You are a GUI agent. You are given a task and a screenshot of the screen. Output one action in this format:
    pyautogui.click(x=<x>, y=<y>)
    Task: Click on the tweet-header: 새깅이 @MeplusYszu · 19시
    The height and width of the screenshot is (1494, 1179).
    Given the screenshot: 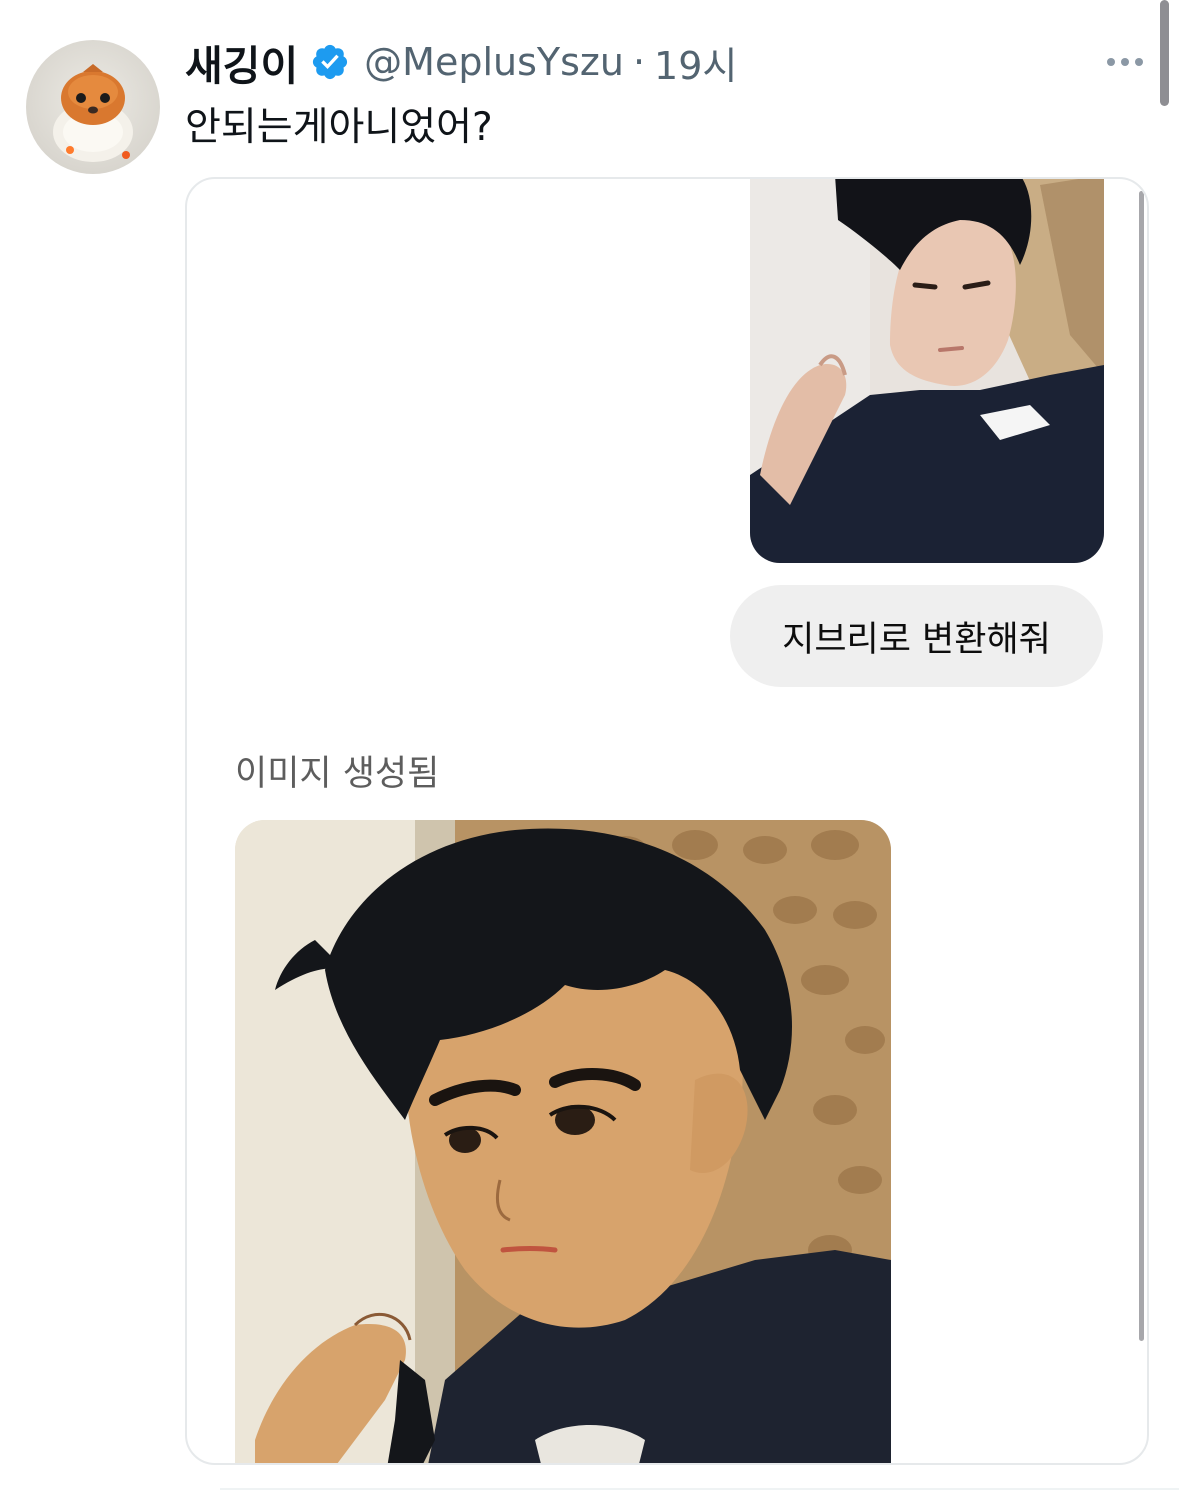 What is the action you would take?
    pyautogui.click(x=461, y=62)
    